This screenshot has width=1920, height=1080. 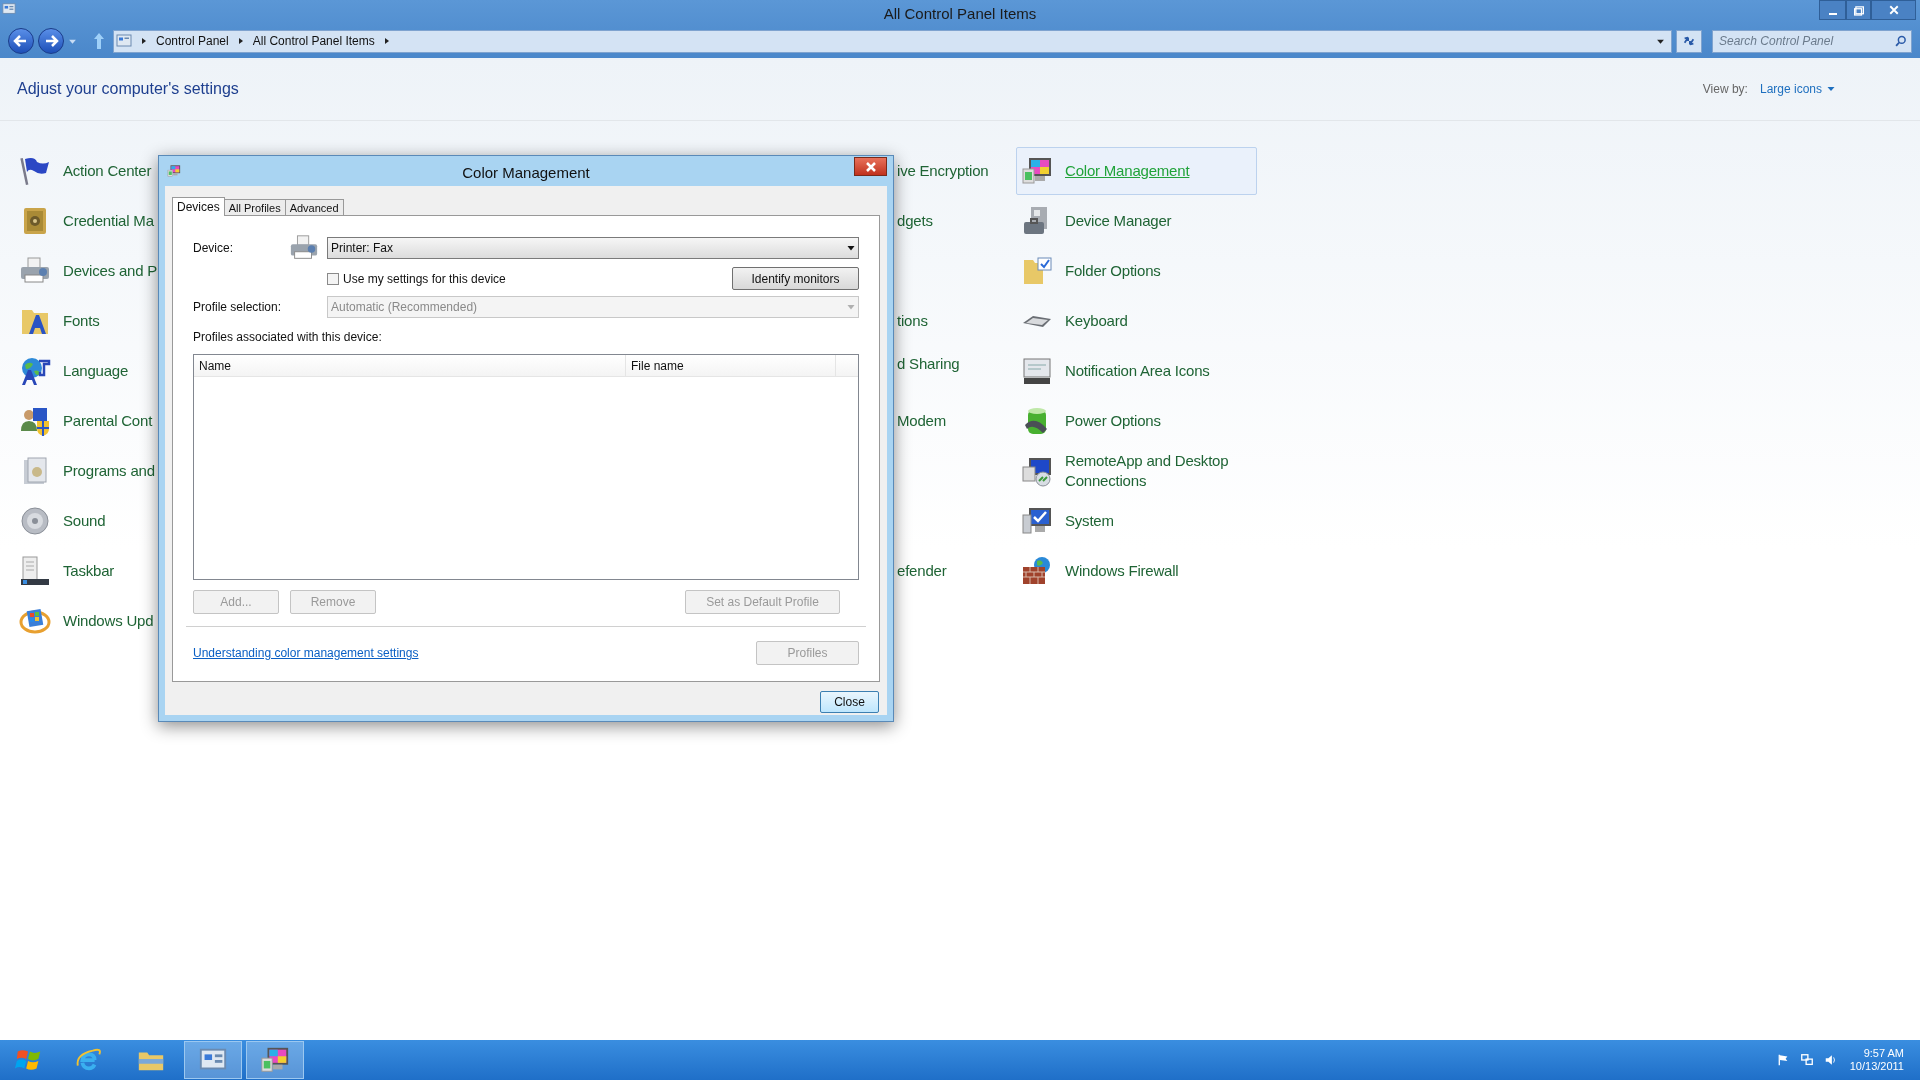 What do you see at coordinates (74, 371) in the screenshot?
I see `control-panel-item: Language` at bounding box center [74, 371].